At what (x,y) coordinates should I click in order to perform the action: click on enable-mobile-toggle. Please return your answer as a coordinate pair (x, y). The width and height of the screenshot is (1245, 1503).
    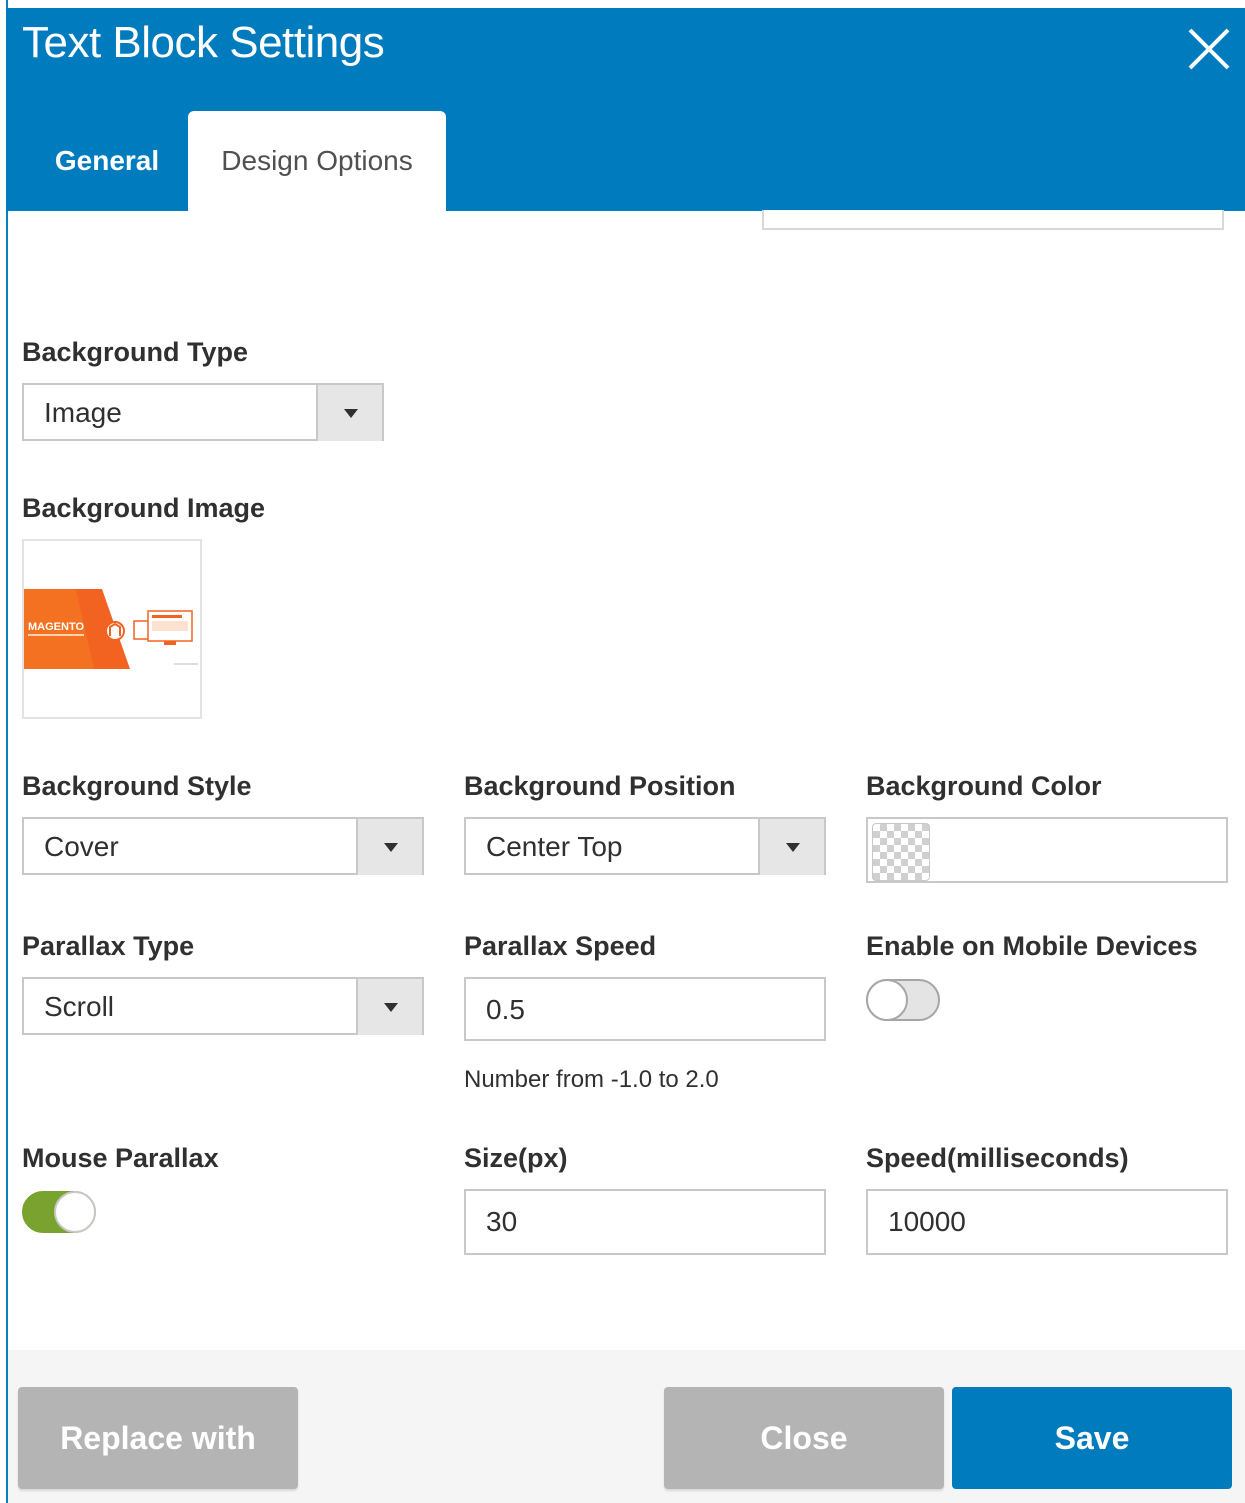
    Looking at the image, I should click on (903, 1000).